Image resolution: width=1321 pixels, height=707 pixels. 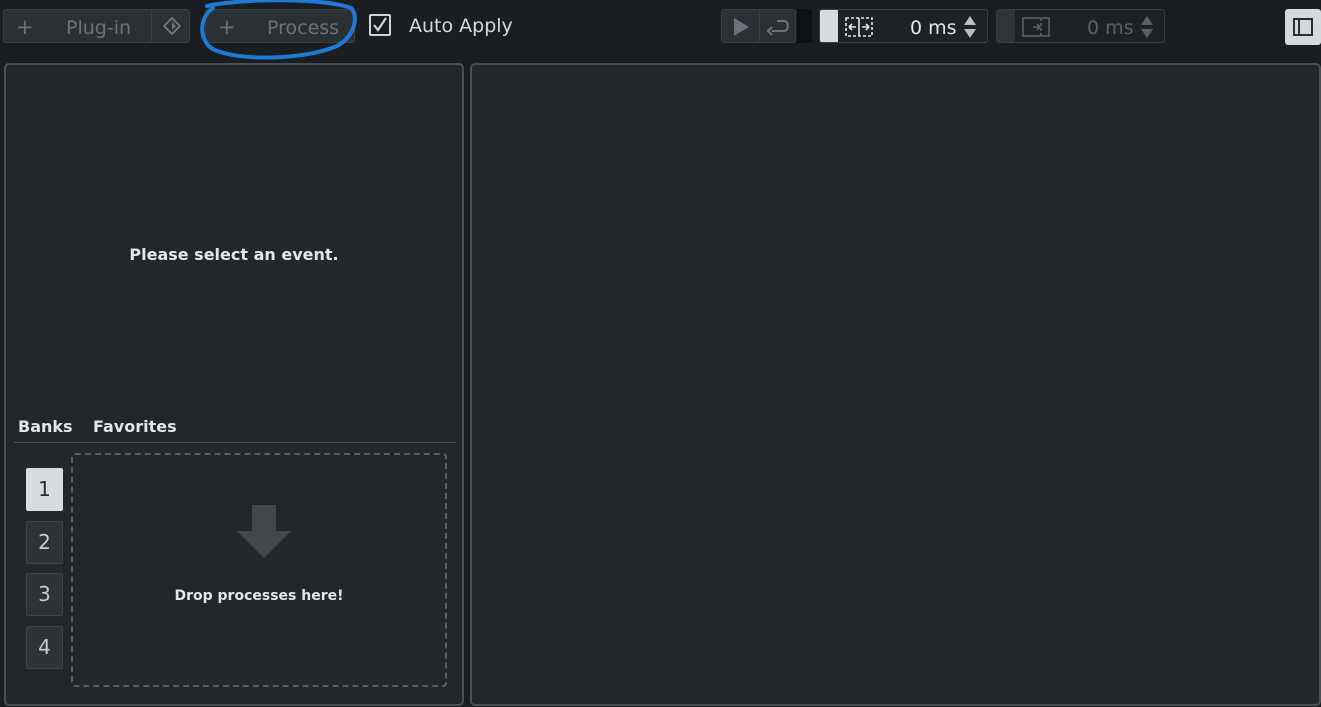 What do you see at coordinates (1110, 28) in the screenshot?
I see `post-roll-value: 0 ms` at bounding box center [1110, 28].